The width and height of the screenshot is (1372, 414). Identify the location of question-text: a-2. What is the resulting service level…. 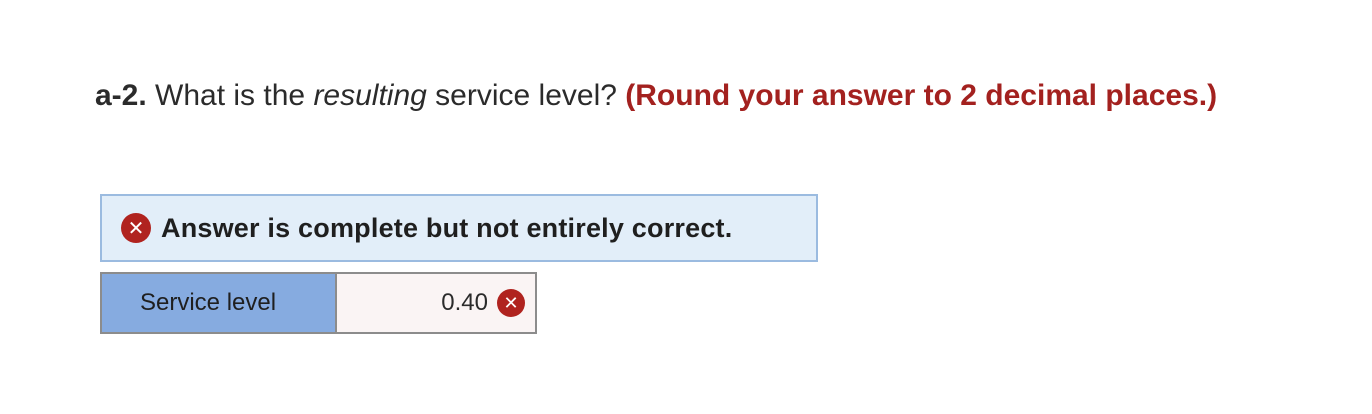
(656, 96).